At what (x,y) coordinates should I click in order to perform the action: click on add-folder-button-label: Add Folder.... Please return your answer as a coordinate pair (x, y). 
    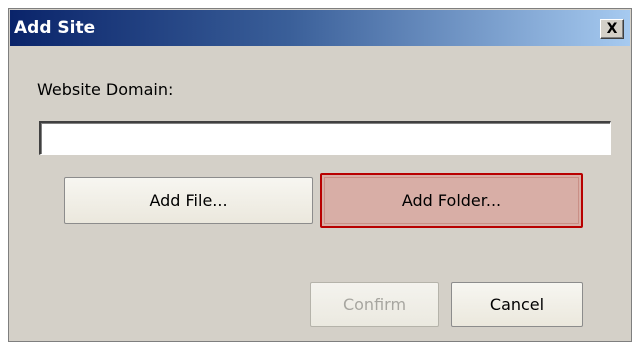
    Looking at the image, I should click on (451, 200).